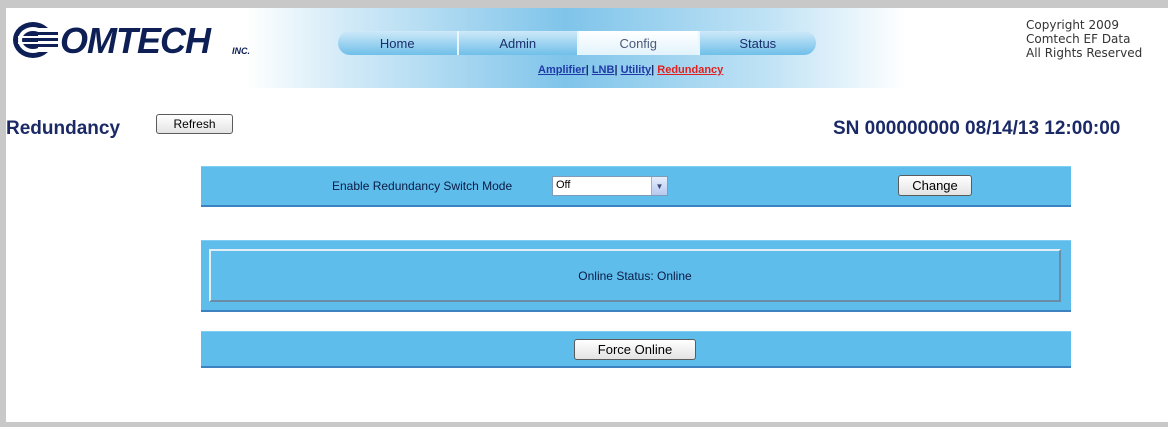 The height and width of the screenshot is (427, 1168). What do you see at coordinates (63, 128) in the screenshot?
I see `page-title: Redundancy` at bounding box center [63, 128].